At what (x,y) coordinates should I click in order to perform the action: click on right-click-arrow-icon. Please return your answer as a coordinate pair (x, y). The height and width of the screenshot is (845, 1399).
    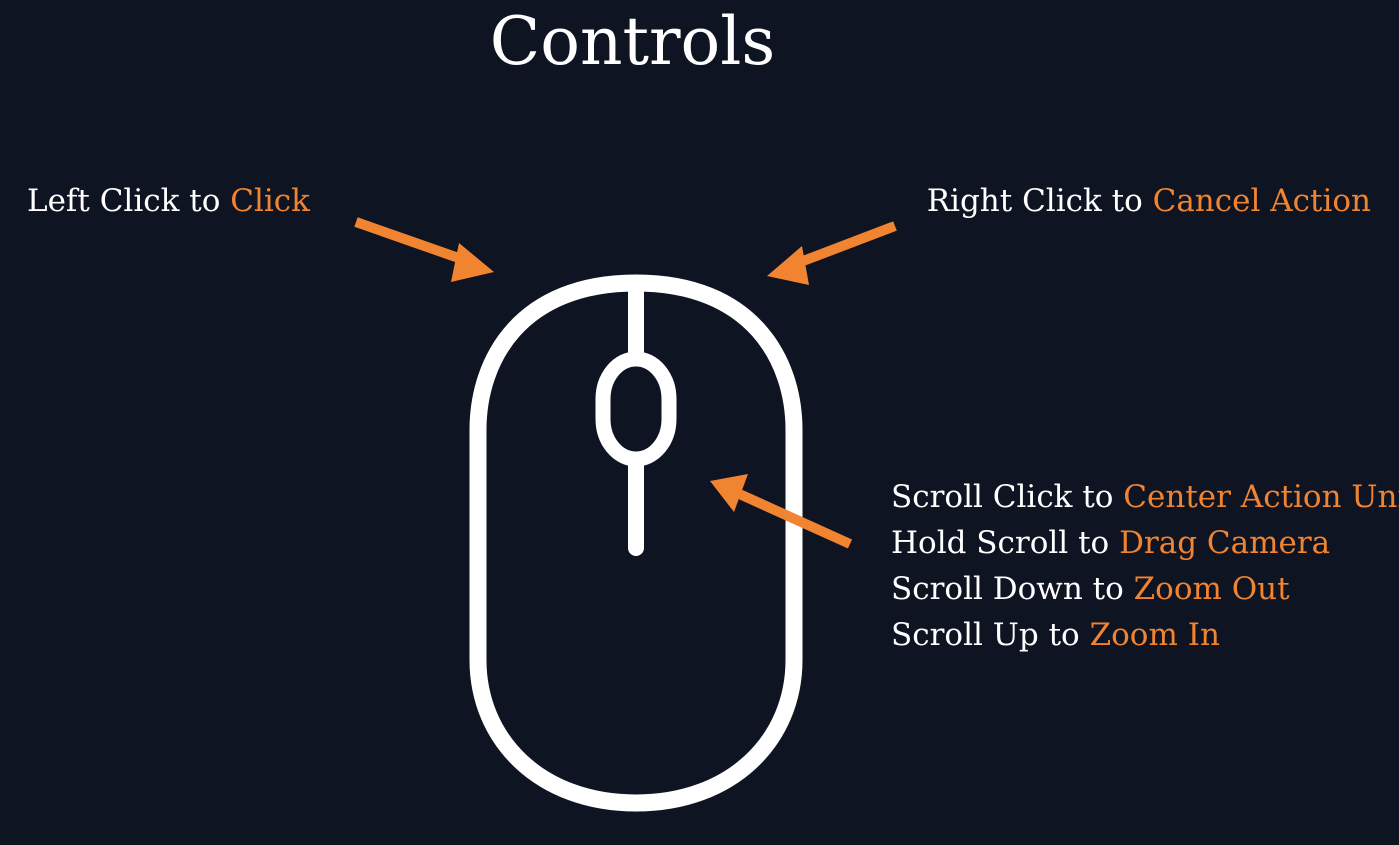
    Looking at the image, I should click on (832, 253).